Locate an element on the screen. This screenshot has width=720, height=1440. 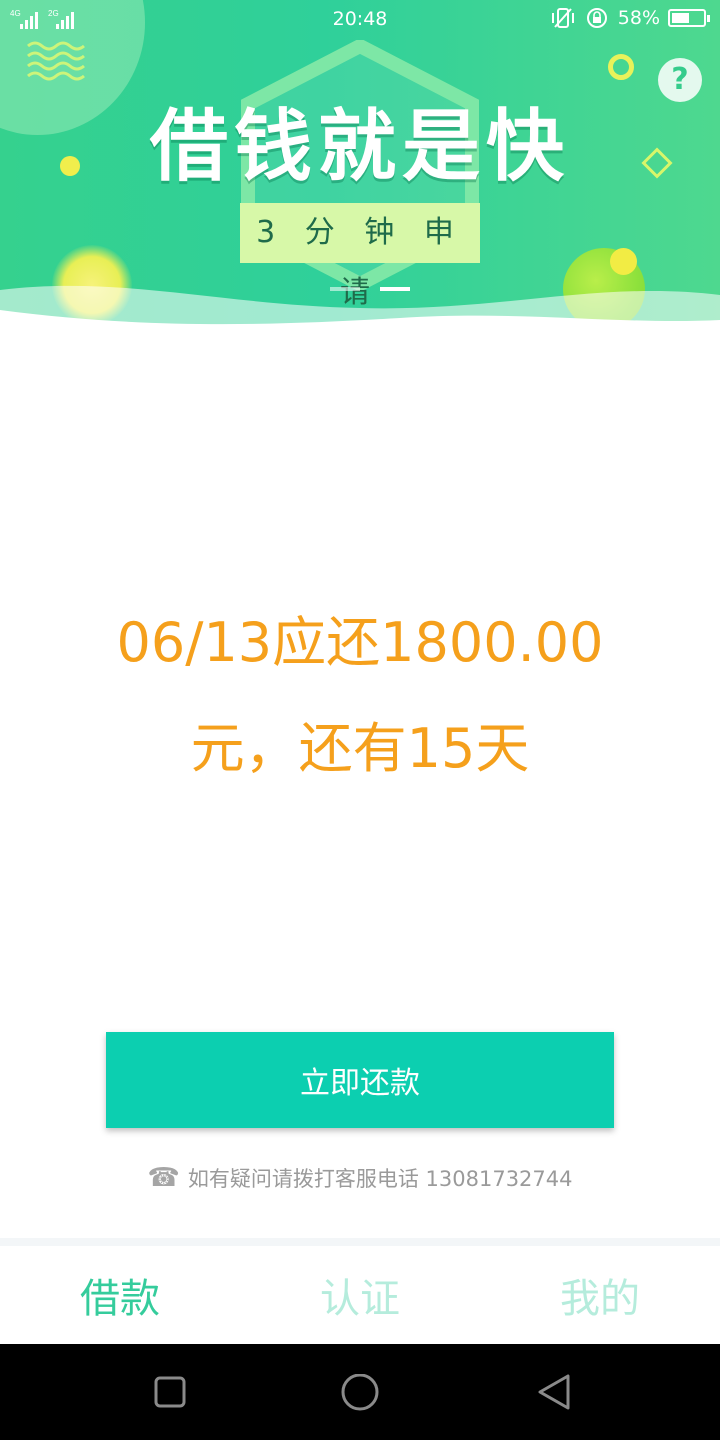
banner-wave-edge is located at coordinates (360, 315).